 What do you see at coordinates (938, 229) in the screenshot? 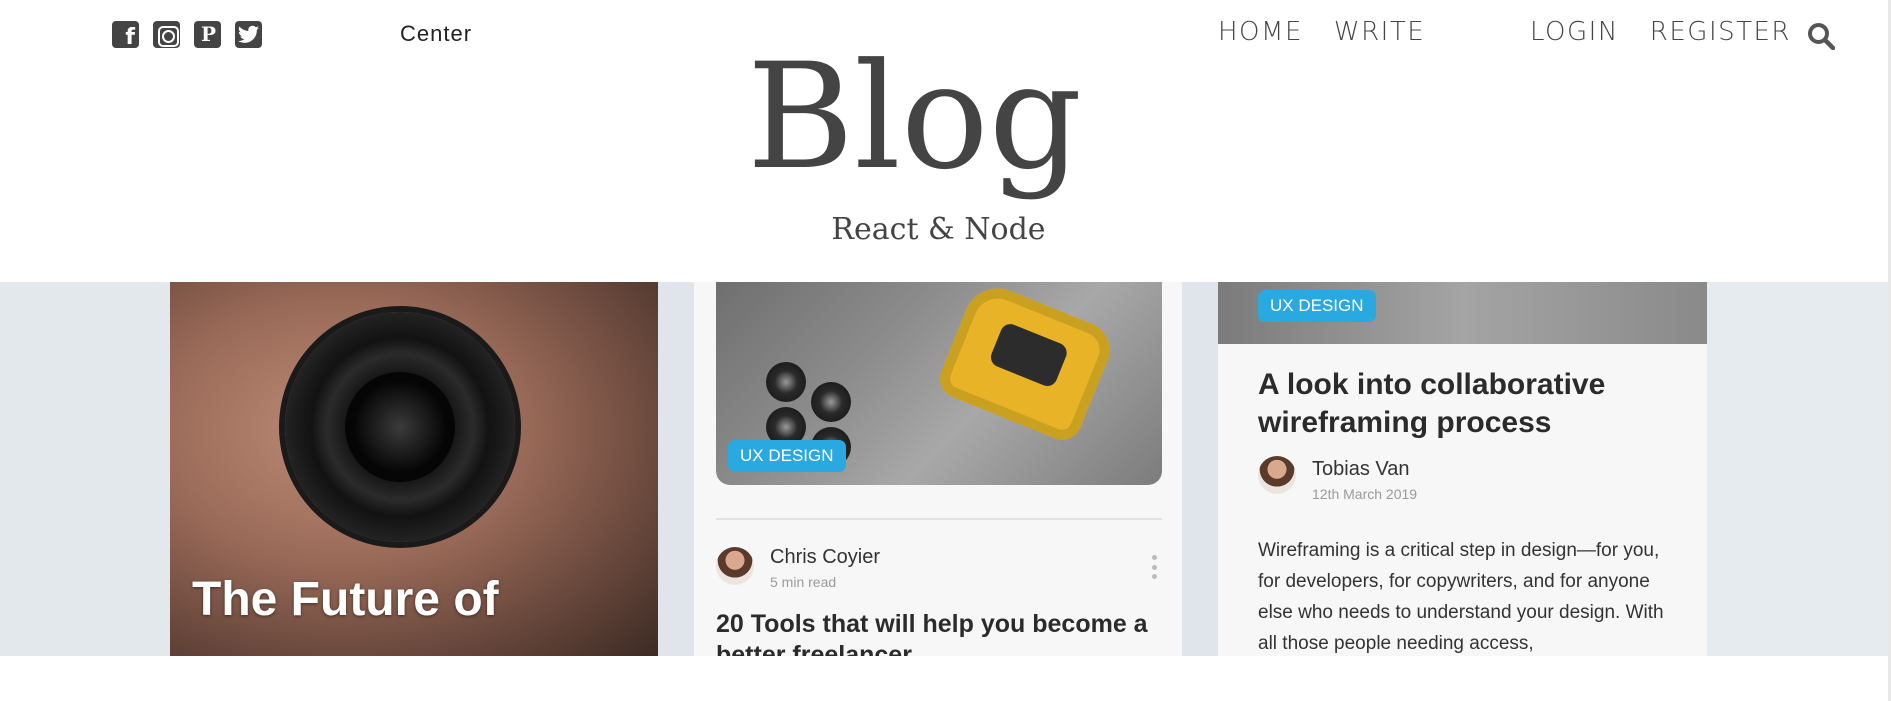
I see `blog-subtitle: React & Node` at bounding box center [938, 229].